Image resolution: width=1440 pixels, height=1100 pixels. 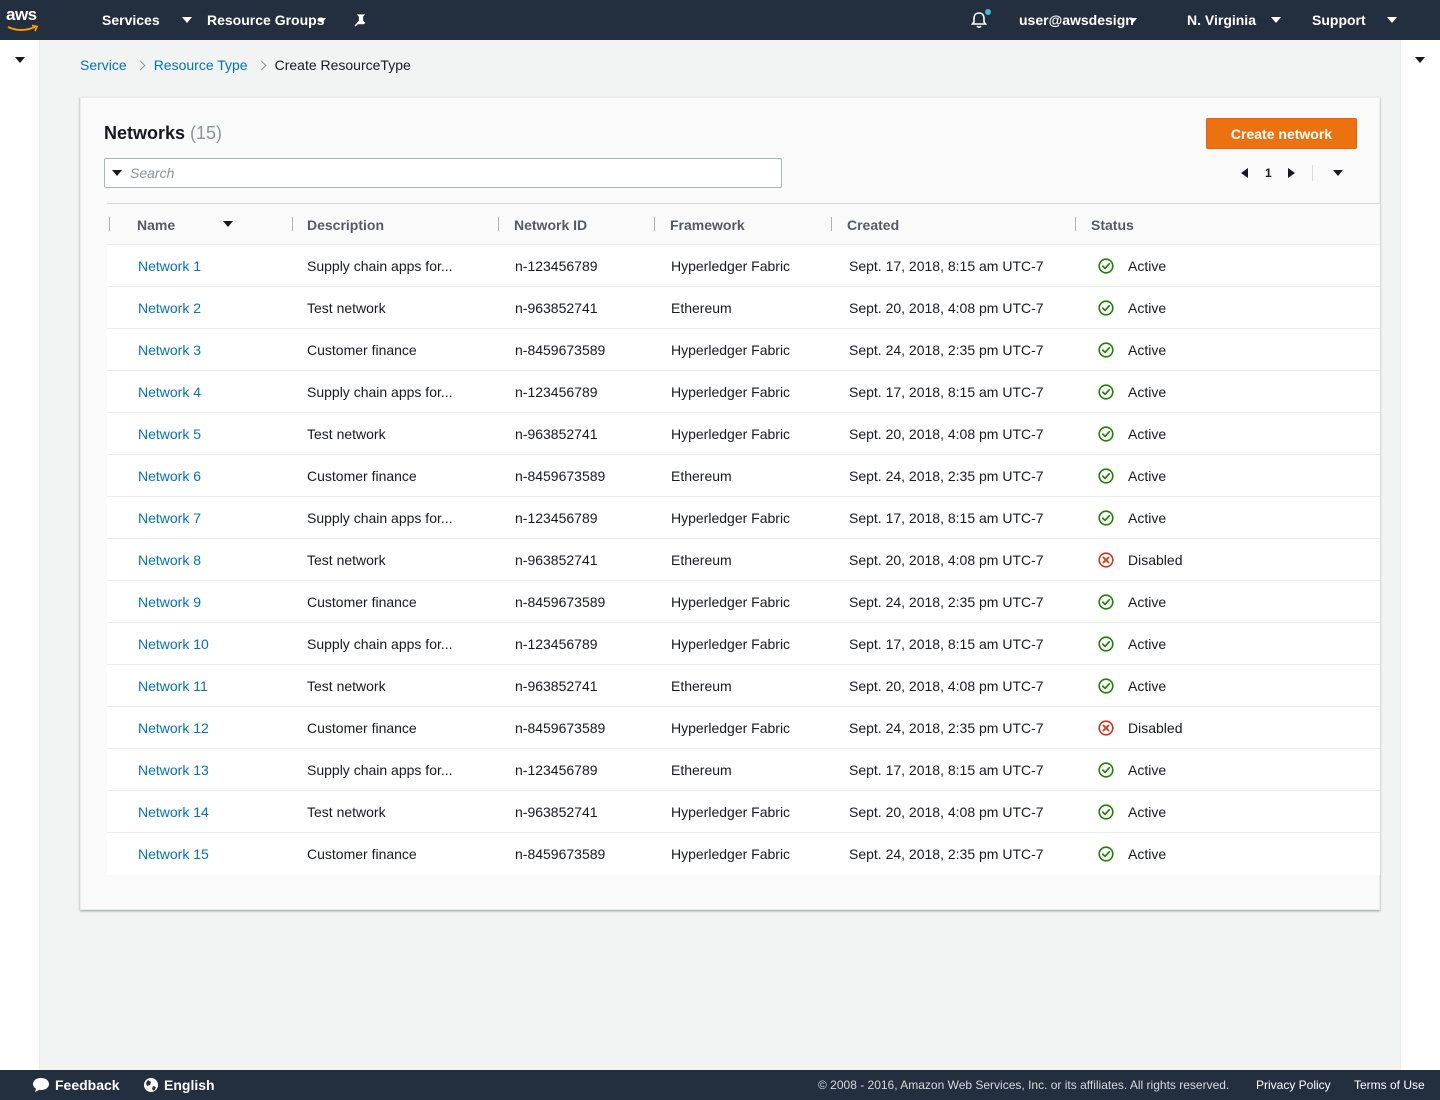 What do you see at coordinates (1244, 173) in the screenshot?
I see `previous-page-icon` at bounding box center [1244, 173].